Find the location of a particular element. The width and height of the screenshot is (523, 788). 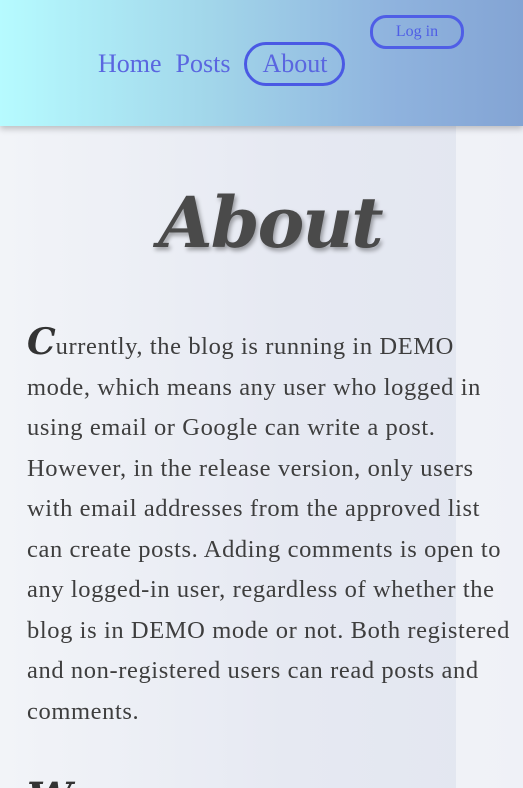

nav-link-posts: Posts is located at coordinates (203, 64).